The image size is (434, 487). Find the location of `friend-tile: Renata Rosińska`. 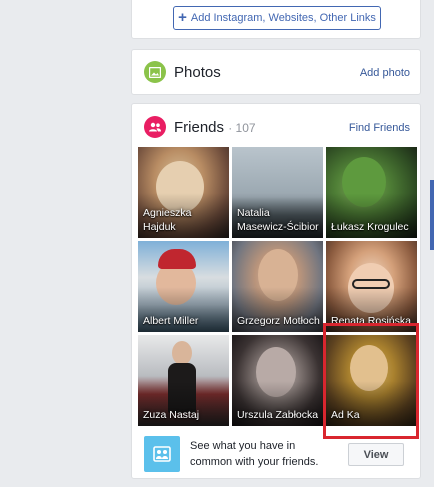

friend-tile: Renata Rosińska is located at coordinates (371, 286).